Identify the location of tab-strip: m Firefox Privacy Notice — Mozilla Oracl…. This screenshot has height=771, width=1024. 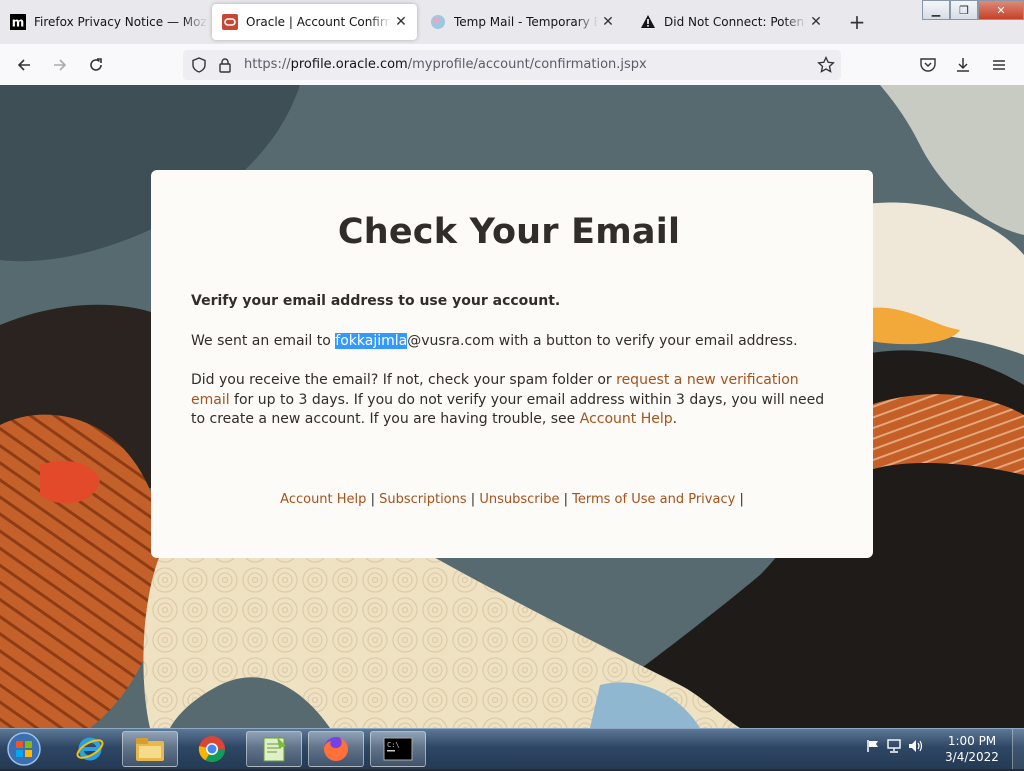
(512, 22).